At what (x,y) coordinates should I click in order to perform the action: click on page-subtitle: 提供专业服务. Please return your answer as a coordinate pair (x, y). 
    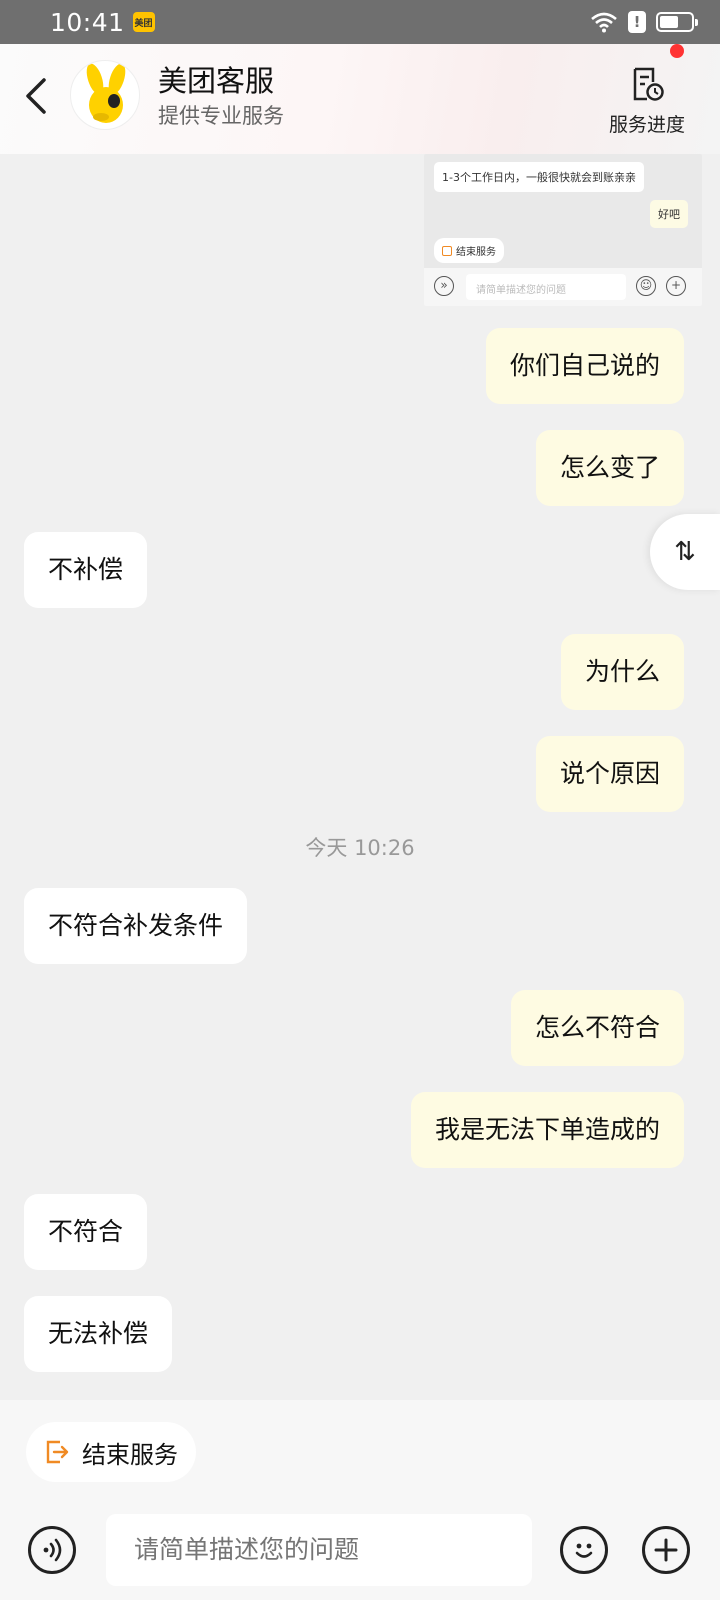
    Looking at the image, I should click on (221, 116).